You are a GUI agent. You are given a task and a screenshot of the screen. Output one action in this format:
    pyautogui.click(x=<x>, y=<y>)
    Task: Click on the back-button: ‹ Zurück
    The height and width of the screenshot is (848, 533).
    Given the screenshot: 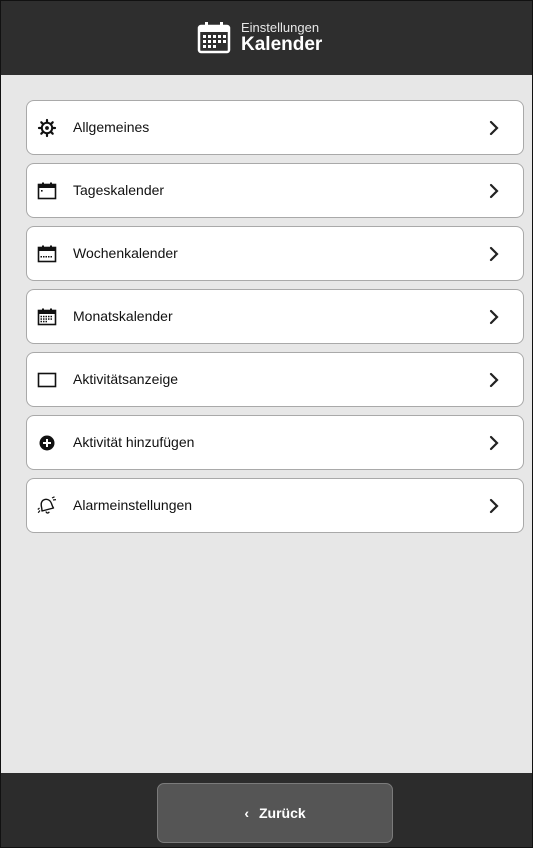 What is the action you would take?
    pyautogui.click(x=275, y=813)
    